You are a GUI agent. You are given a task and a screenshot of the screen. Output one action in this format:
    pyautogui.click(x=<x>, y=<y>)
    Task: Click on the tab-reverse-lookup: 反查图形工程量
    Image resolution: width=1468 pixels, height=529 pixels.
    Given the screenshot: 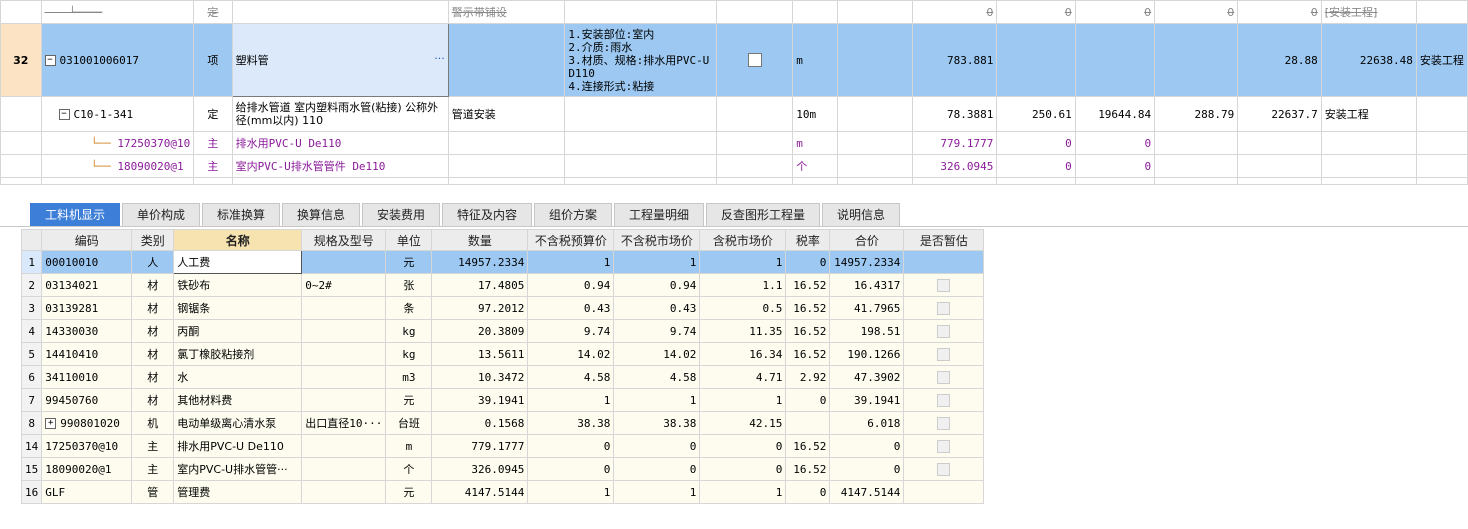 What is the action you would take?
    pyautogui.click(x=763, y=214)
    